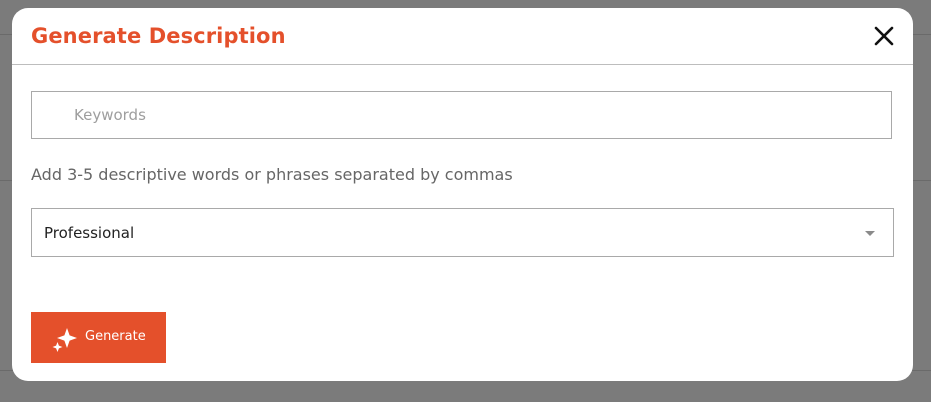 This screenshot has width=931, height=402. I want to click on keywords-input, so click(461, 115).